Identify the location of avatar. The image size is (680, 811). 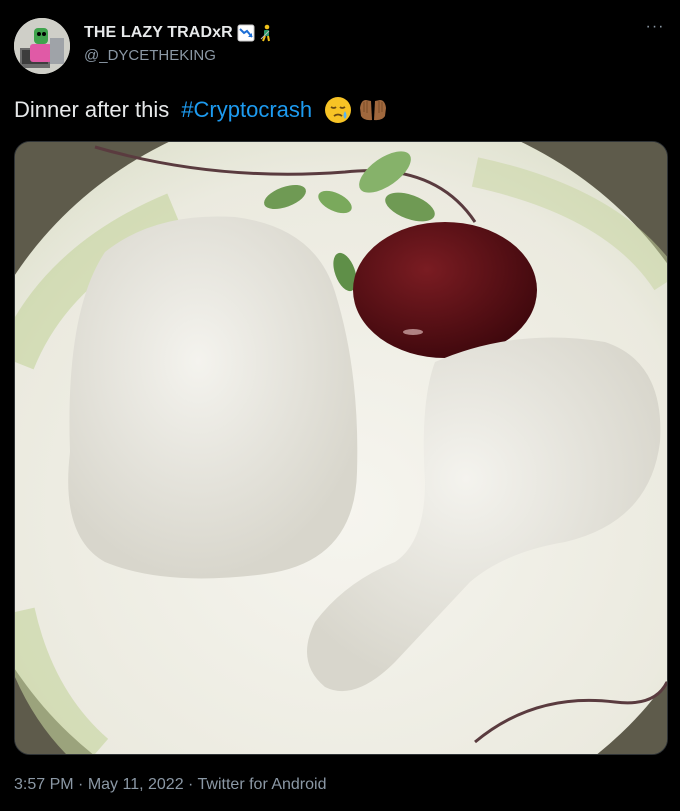
(42, 46).